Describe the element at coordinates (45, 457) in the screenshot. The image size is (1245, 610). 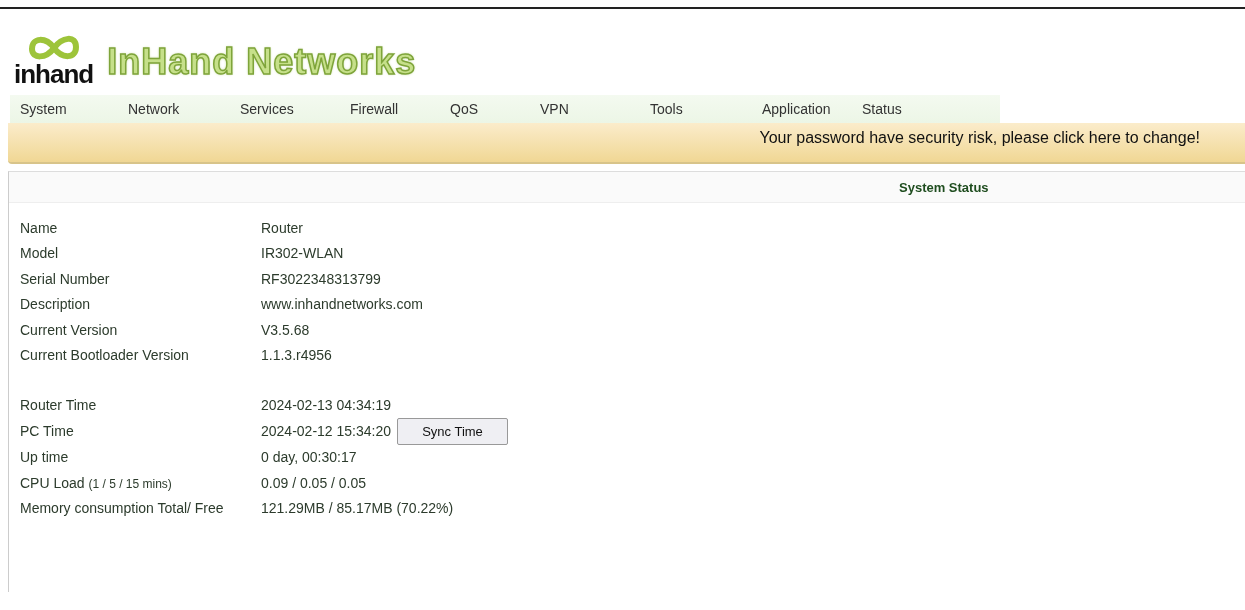
I see `field-label: Up time` at that location.